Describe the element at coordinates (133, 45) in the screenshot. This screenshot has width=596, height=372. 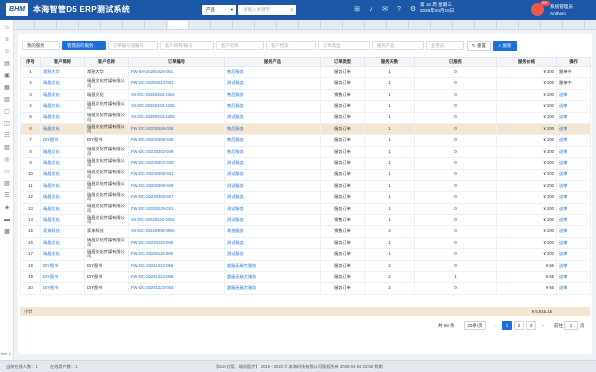
I see `order-number-input: 订单编号或编号` at that location.